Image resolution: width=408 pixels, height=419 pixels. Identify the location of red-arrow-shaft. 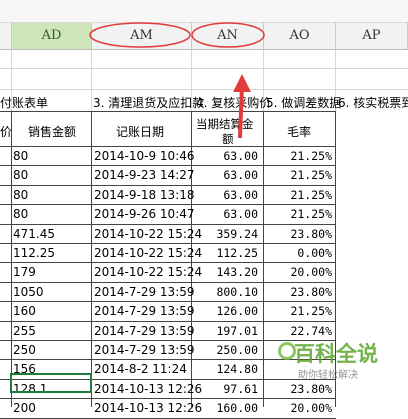
(241, 111).